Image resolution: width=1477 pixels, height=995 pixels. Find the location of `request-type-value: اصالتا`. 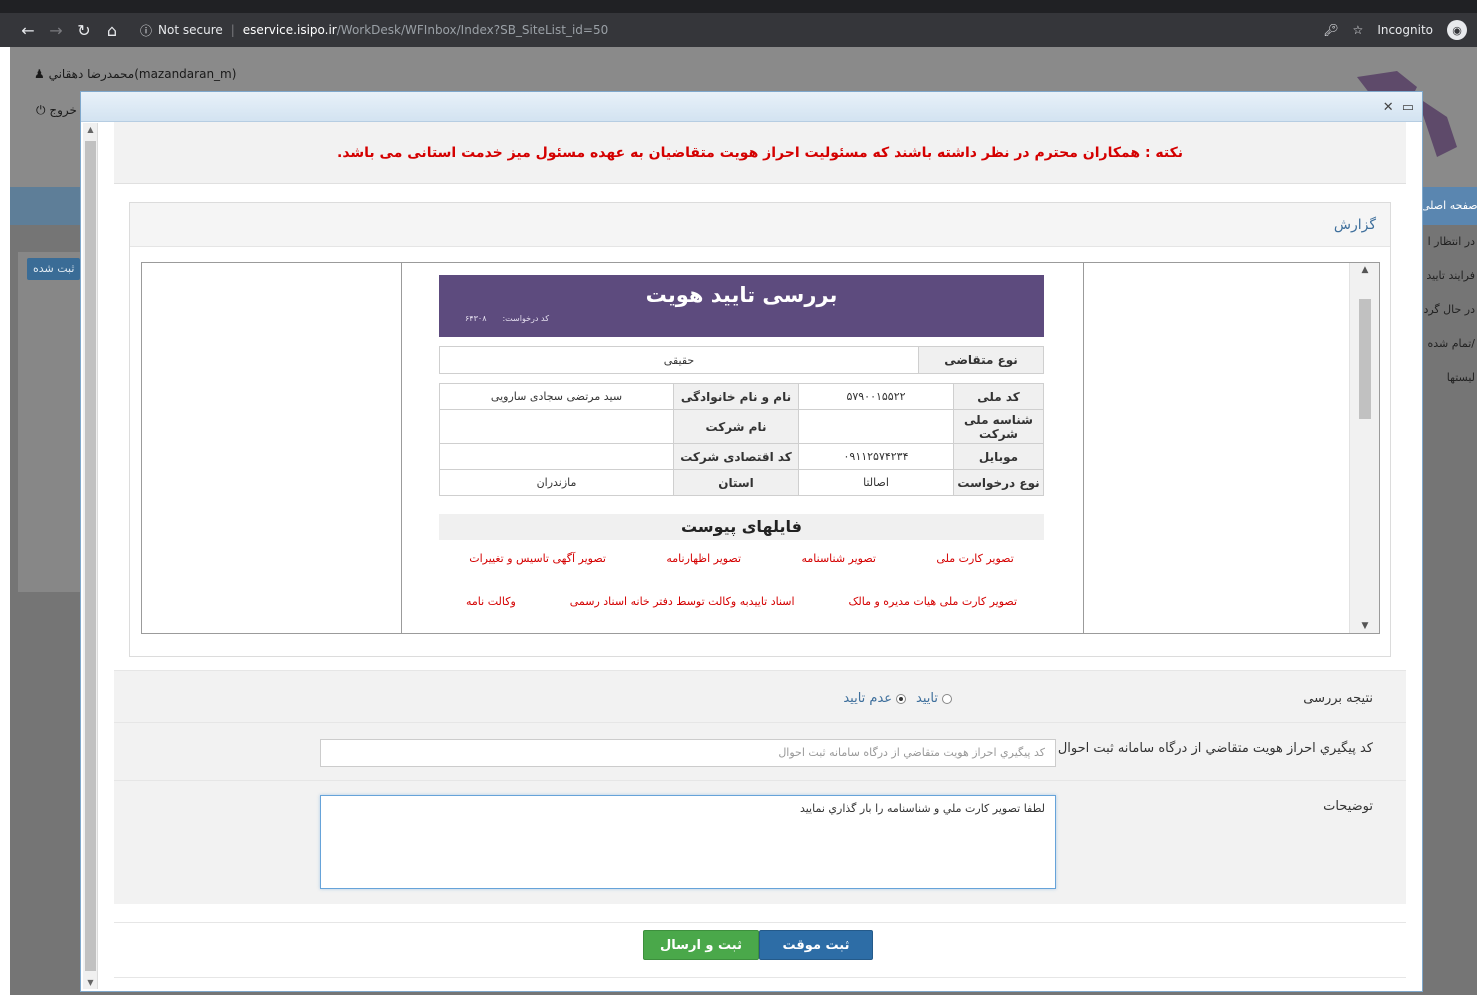

request-type-value: اصالتا is located at coordinates (876, 482).